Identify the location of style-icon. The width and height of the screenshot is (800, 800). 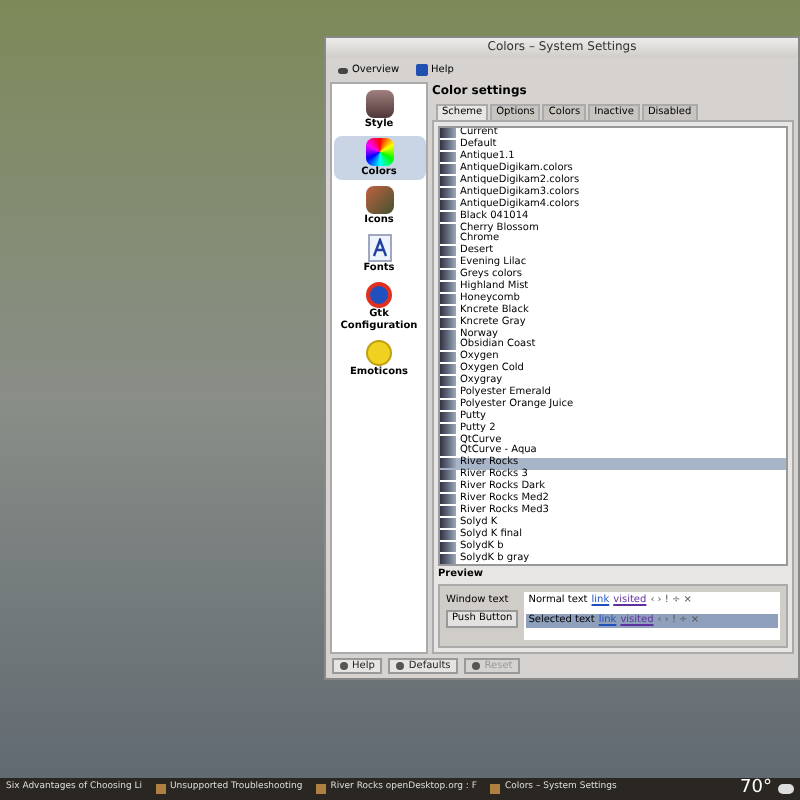
(379, 104).